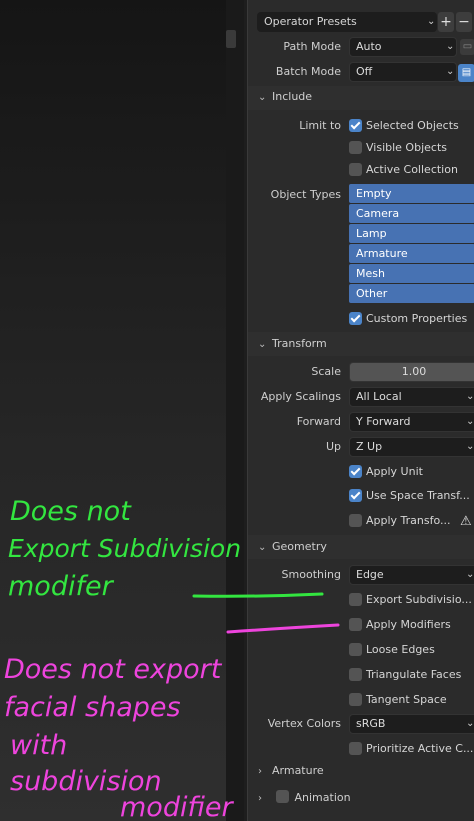 The height and width of the screenshot is (821, 474). What do you see at coordinates (71, 511) in the screenshot?
I see `green-annotation-line1: Does not` at bounding box center [71, 511].